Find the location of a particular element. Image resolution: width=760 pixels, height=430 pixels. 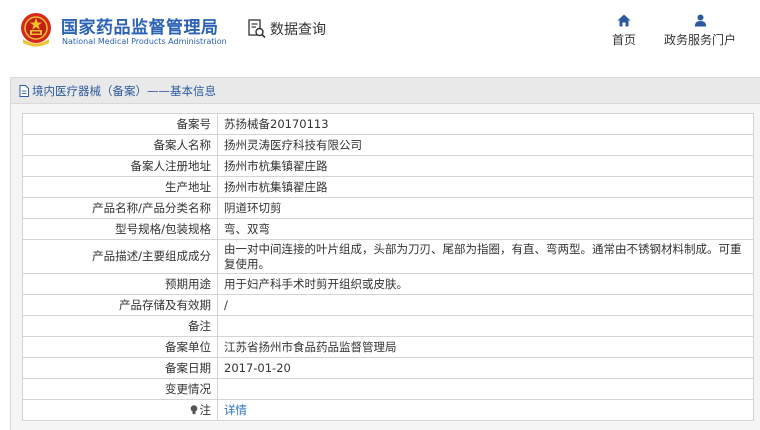

data-query-label: 数据查询 is located at coordinates (298, 30).